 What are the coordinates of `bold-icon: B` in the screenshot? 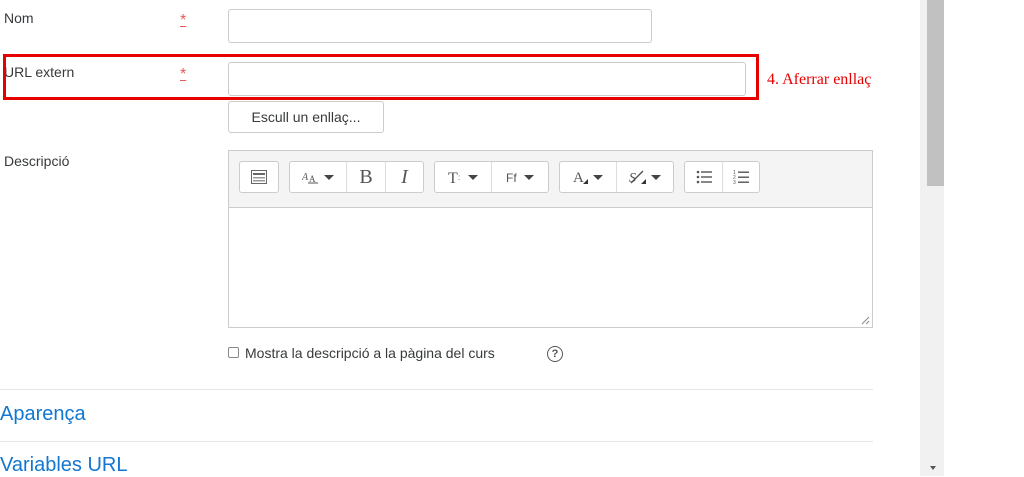 It's located at (365, 177).